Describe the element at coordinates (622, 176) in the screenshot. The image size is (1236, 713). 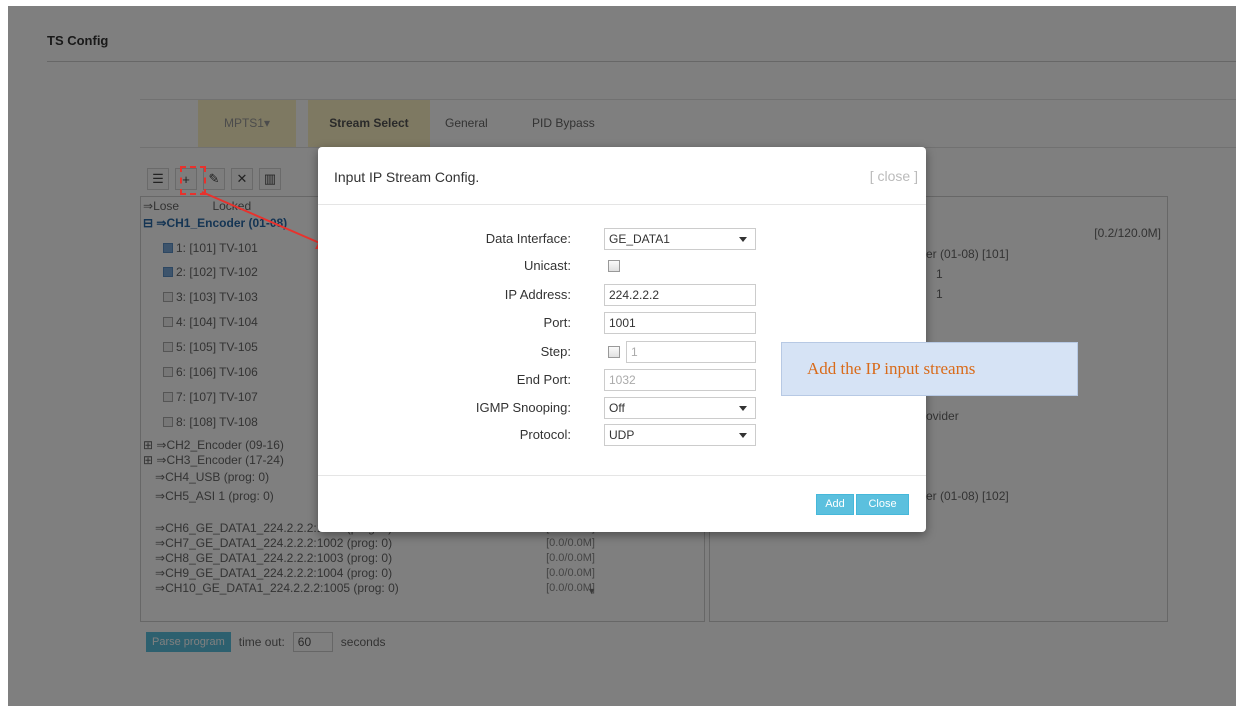
I see `modal-header: Input IP Stream Config. [ close ]` at that location.